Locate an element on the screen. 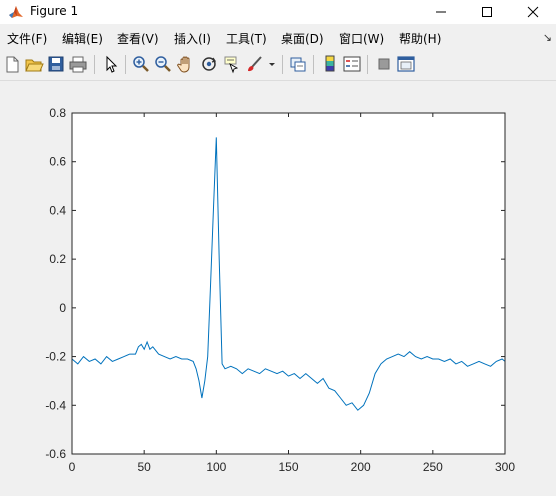  y-tick-label: 0 is located at coordinates (62, 308).